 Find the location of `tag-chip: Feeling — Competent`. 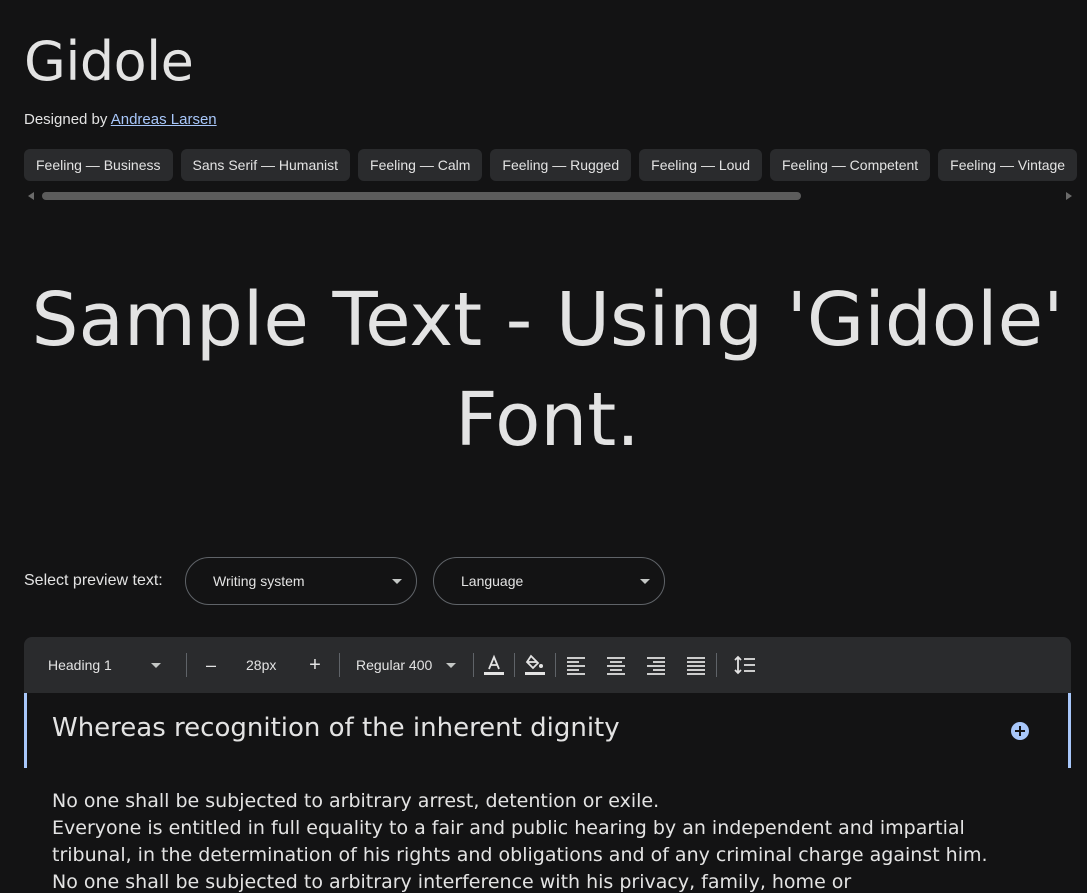

tag-chip: Feeling — Competent is located at coordinates (850, 165).